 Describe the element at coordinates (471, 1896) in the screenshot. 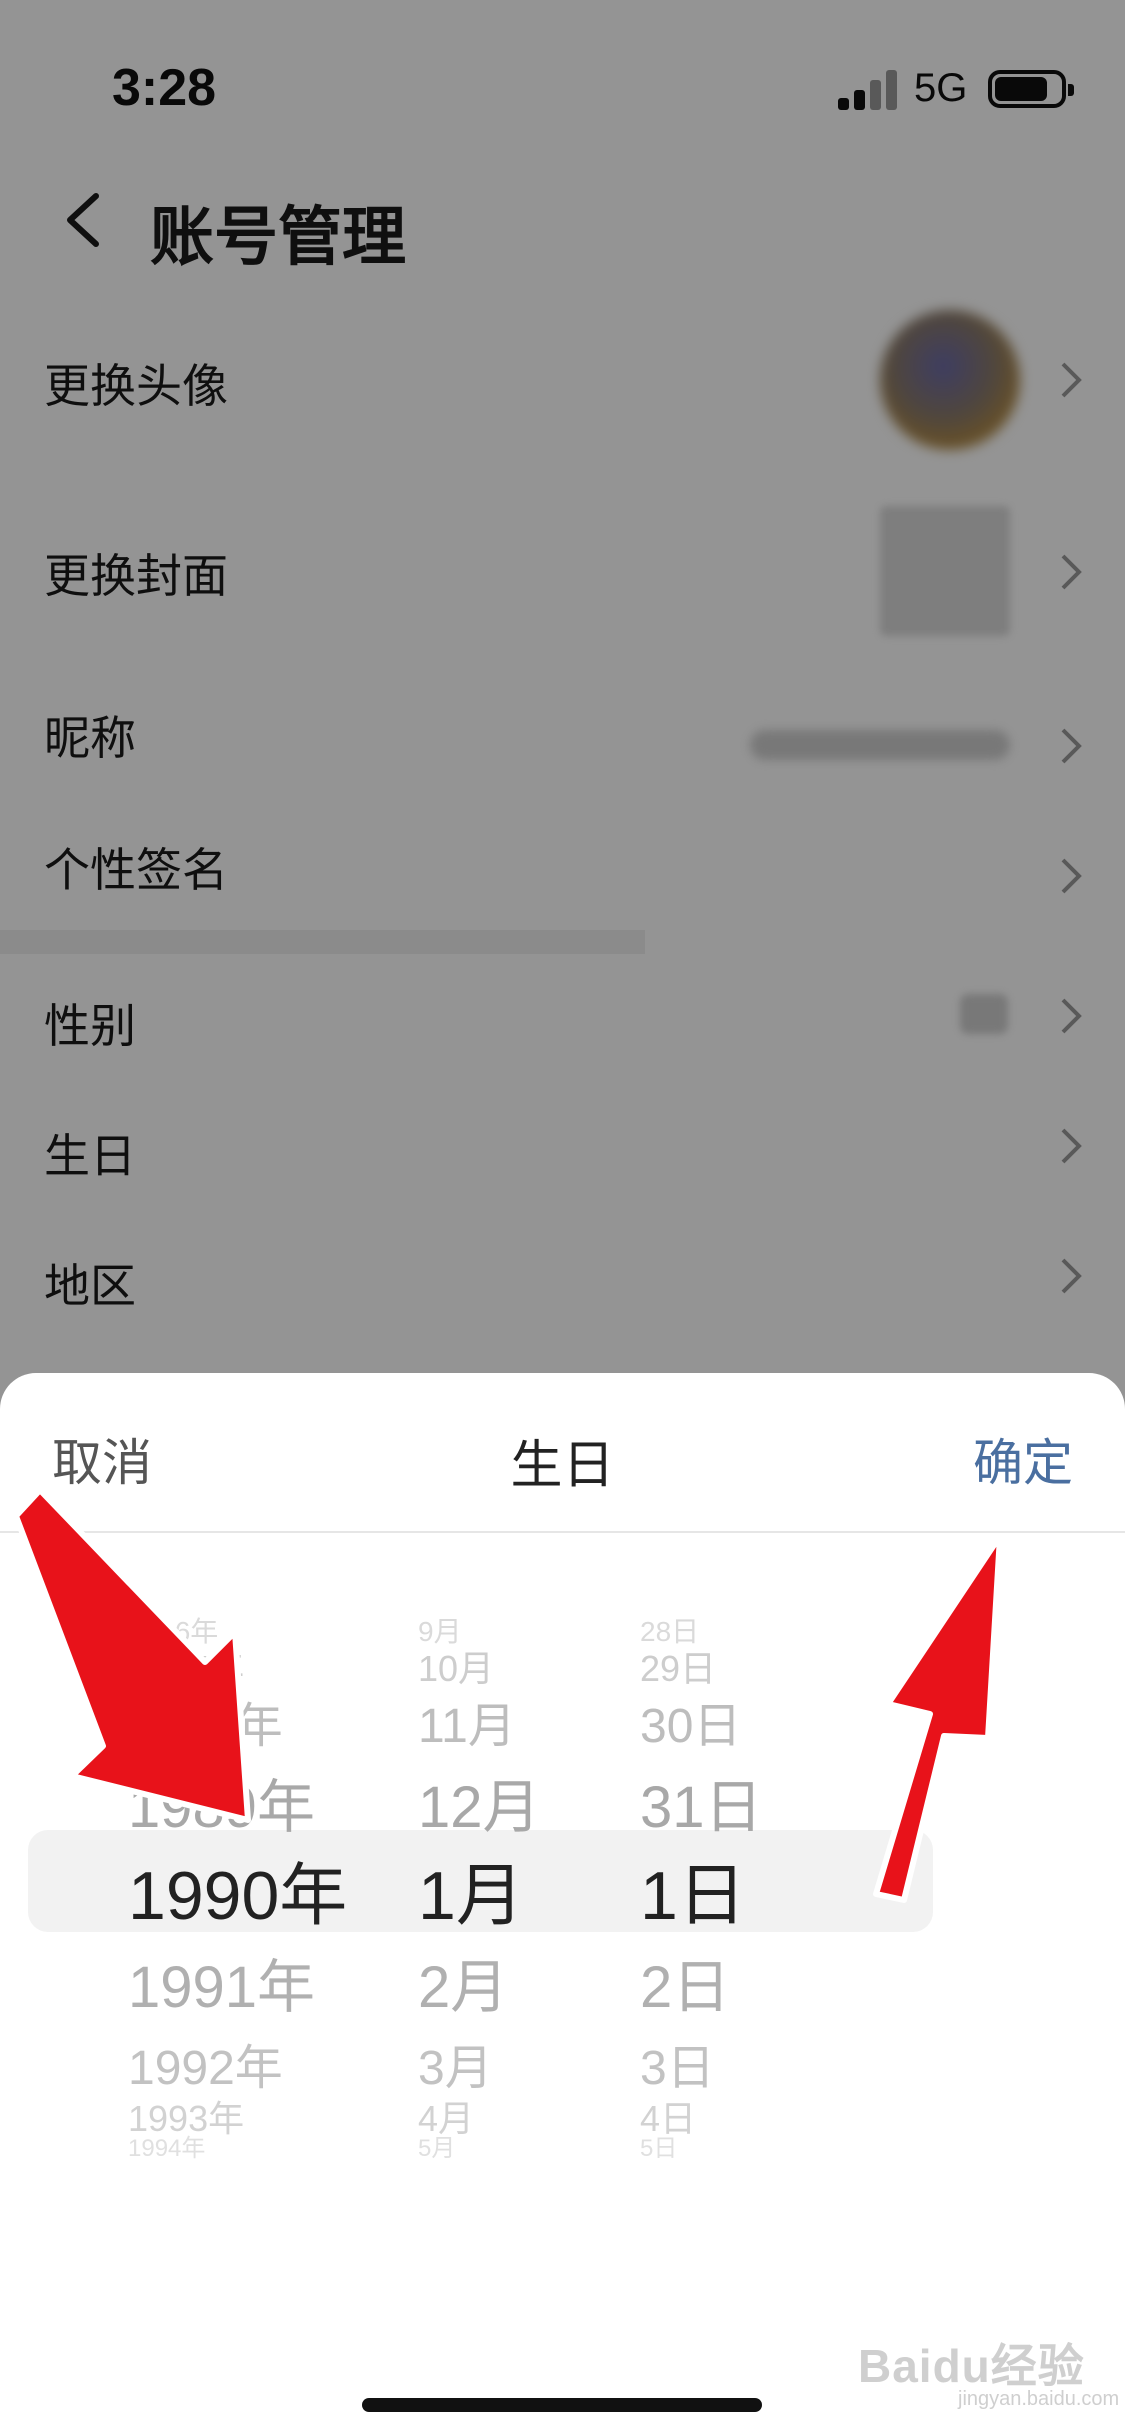

I see `picker-item-month-selected: 1月` at that location.